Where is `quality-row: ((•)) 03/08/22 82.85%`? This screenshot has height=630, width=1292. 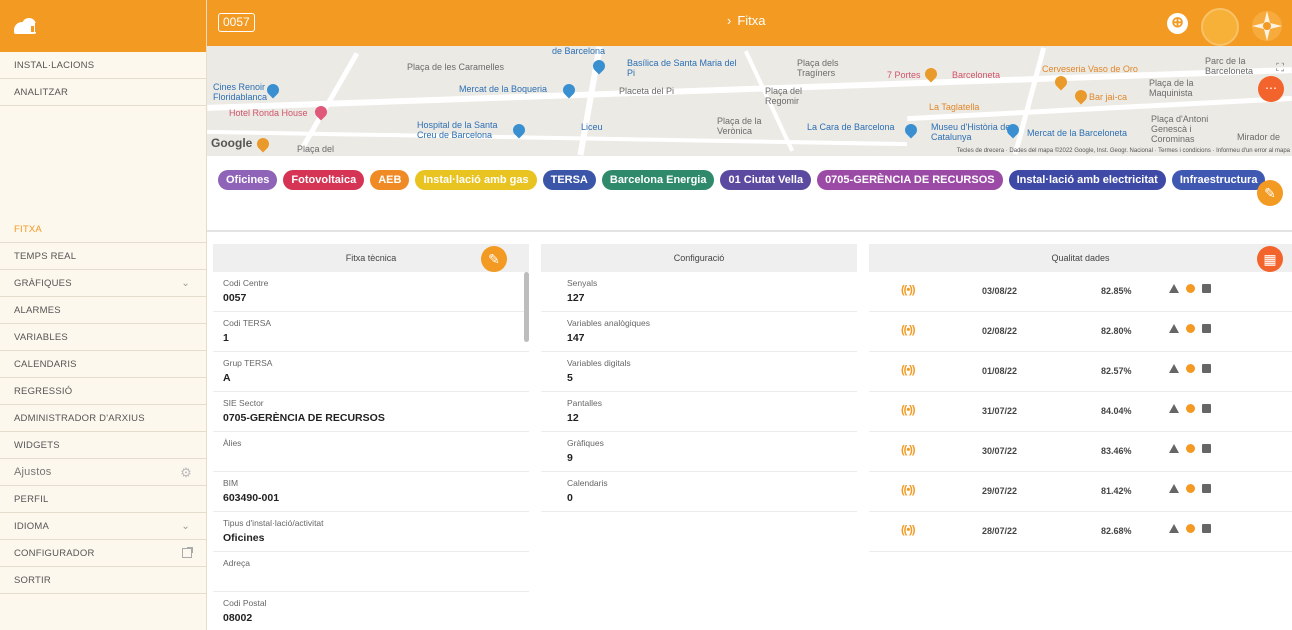
quality-row: ((•)) 03/08/22 82.85% is located at coordinates (1080, 292).